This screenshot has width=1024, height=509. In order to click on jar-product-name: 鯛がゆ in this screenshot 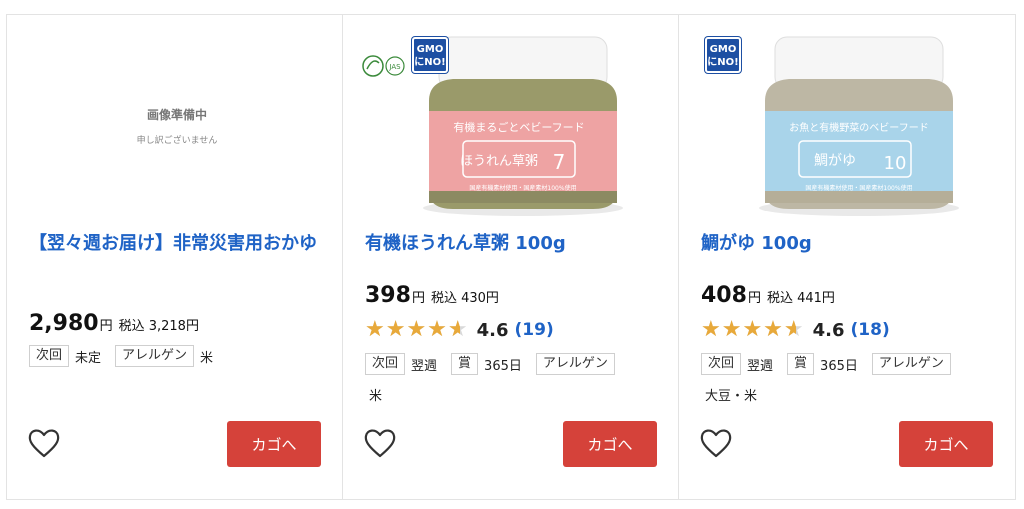, I will do `click(835, 161)`.